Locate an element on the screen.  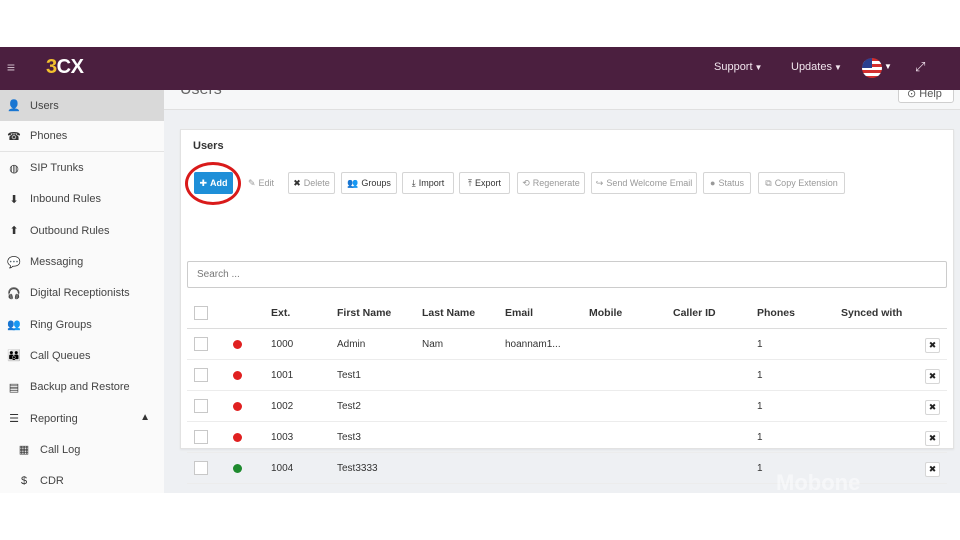
sidebar-item-digital-receptionists: 🎧 Digital Receptionists is located at coordinates (82, 293).